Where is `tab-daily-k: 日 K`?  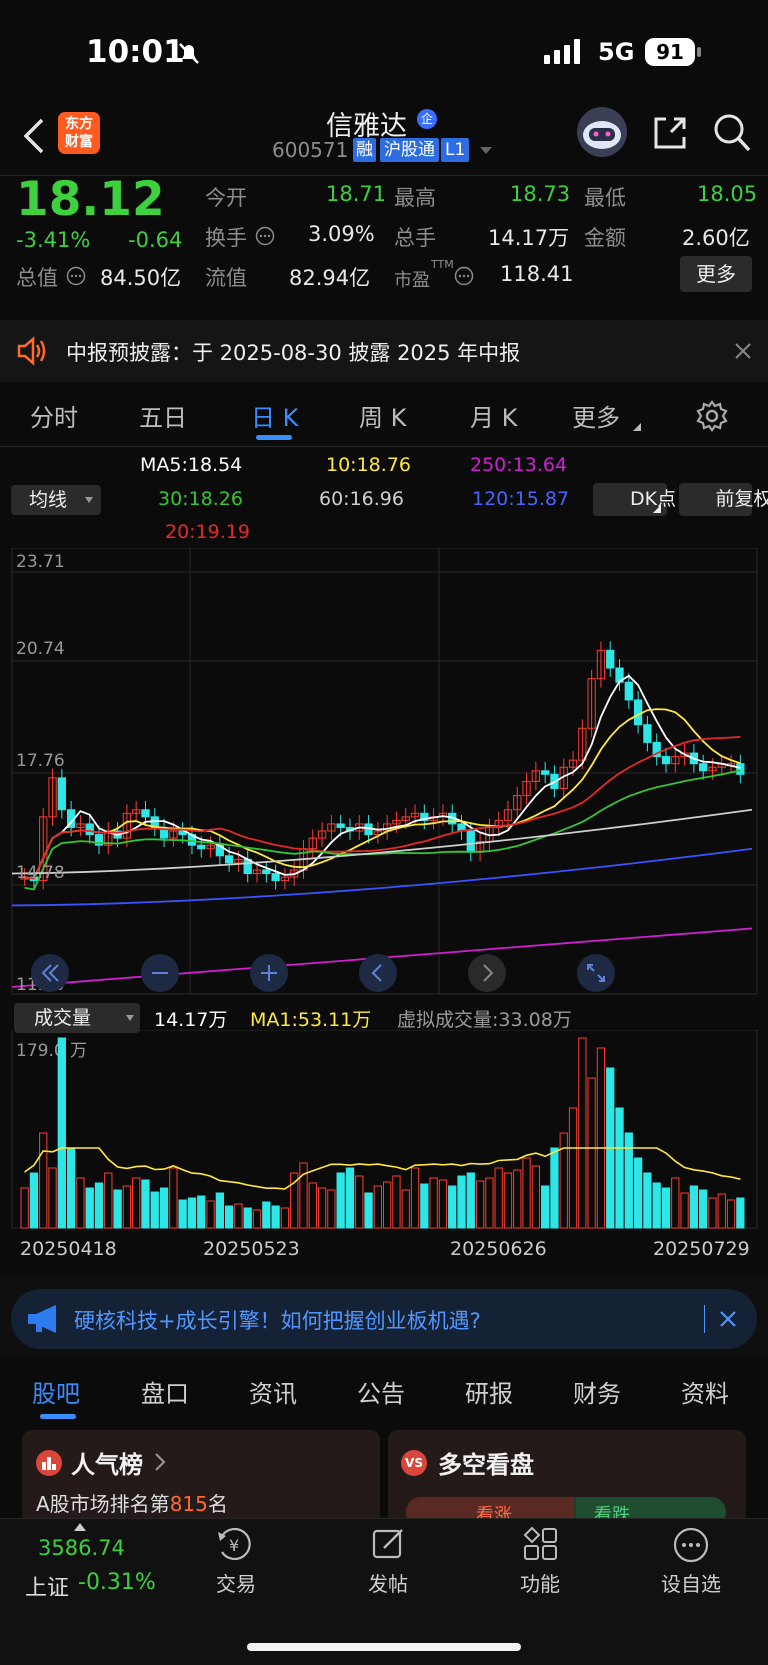 tab-daily-k: 日 K is located at coordinates (274, 415).